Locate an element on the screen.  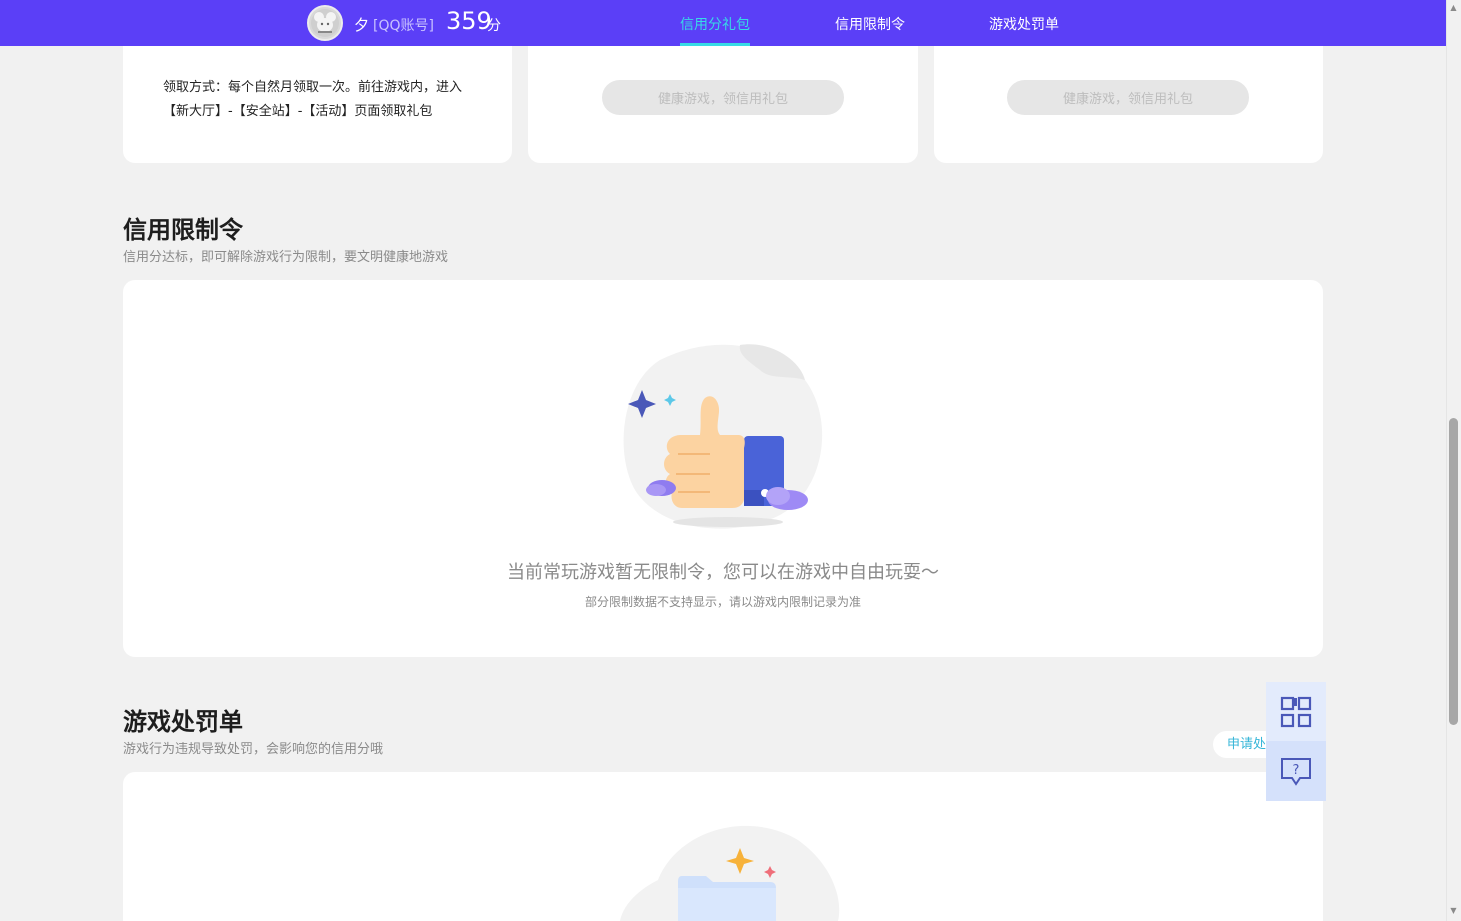
avatar is located at coordinates (325, 23).